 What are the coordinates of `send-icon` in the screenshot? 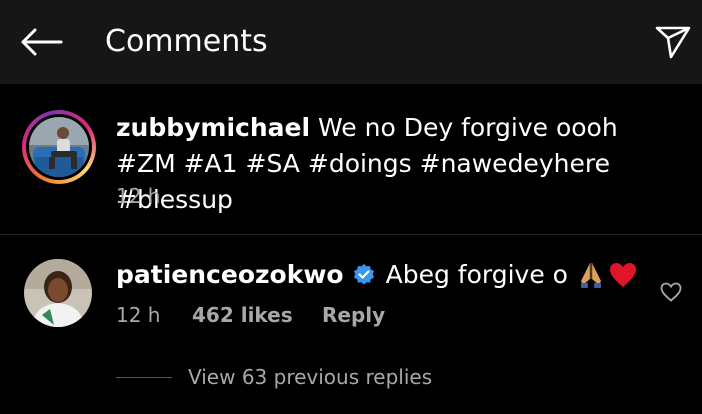 It's located at (673, 42).